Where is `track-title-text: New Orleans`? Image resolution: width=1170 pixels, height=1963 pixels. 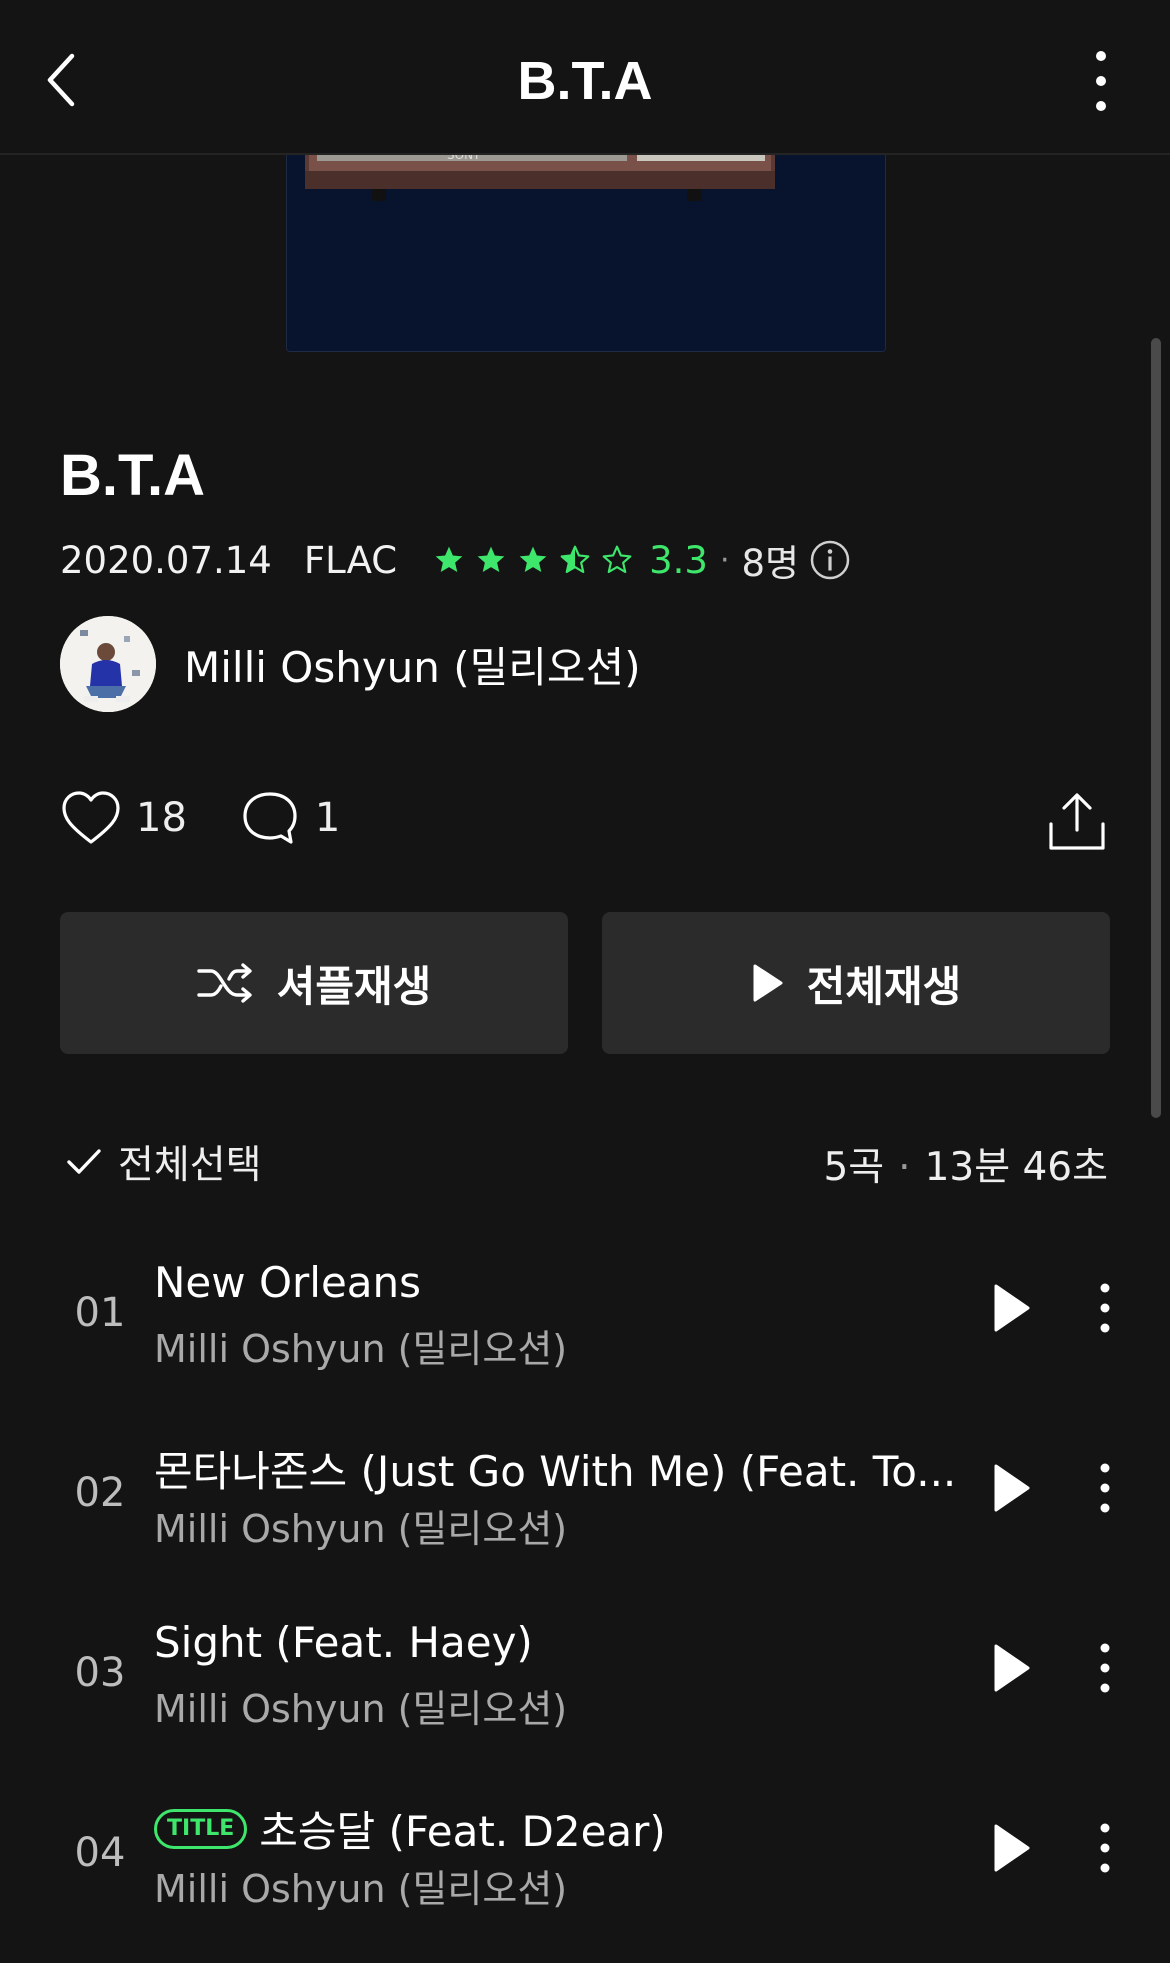
track-title-text: New Orleans is located at coordinates (288, 1282).